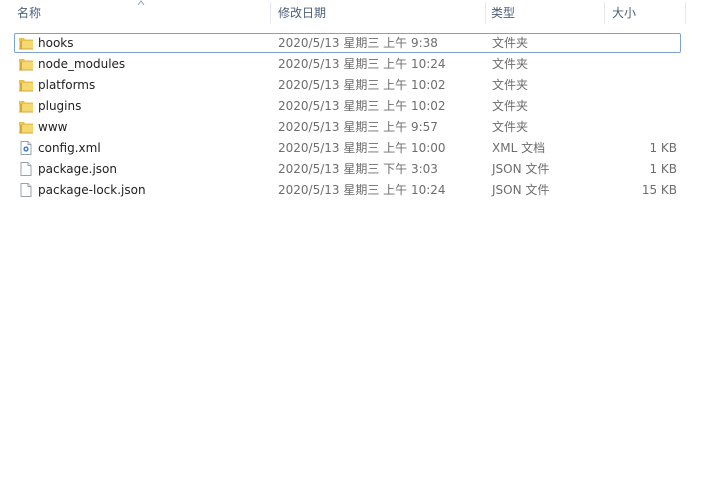 This screenshot has height=494, width=718. Describe the element at coordinates (519, 148) in the screenshot. I see `file-type: XML 文档` at that location.